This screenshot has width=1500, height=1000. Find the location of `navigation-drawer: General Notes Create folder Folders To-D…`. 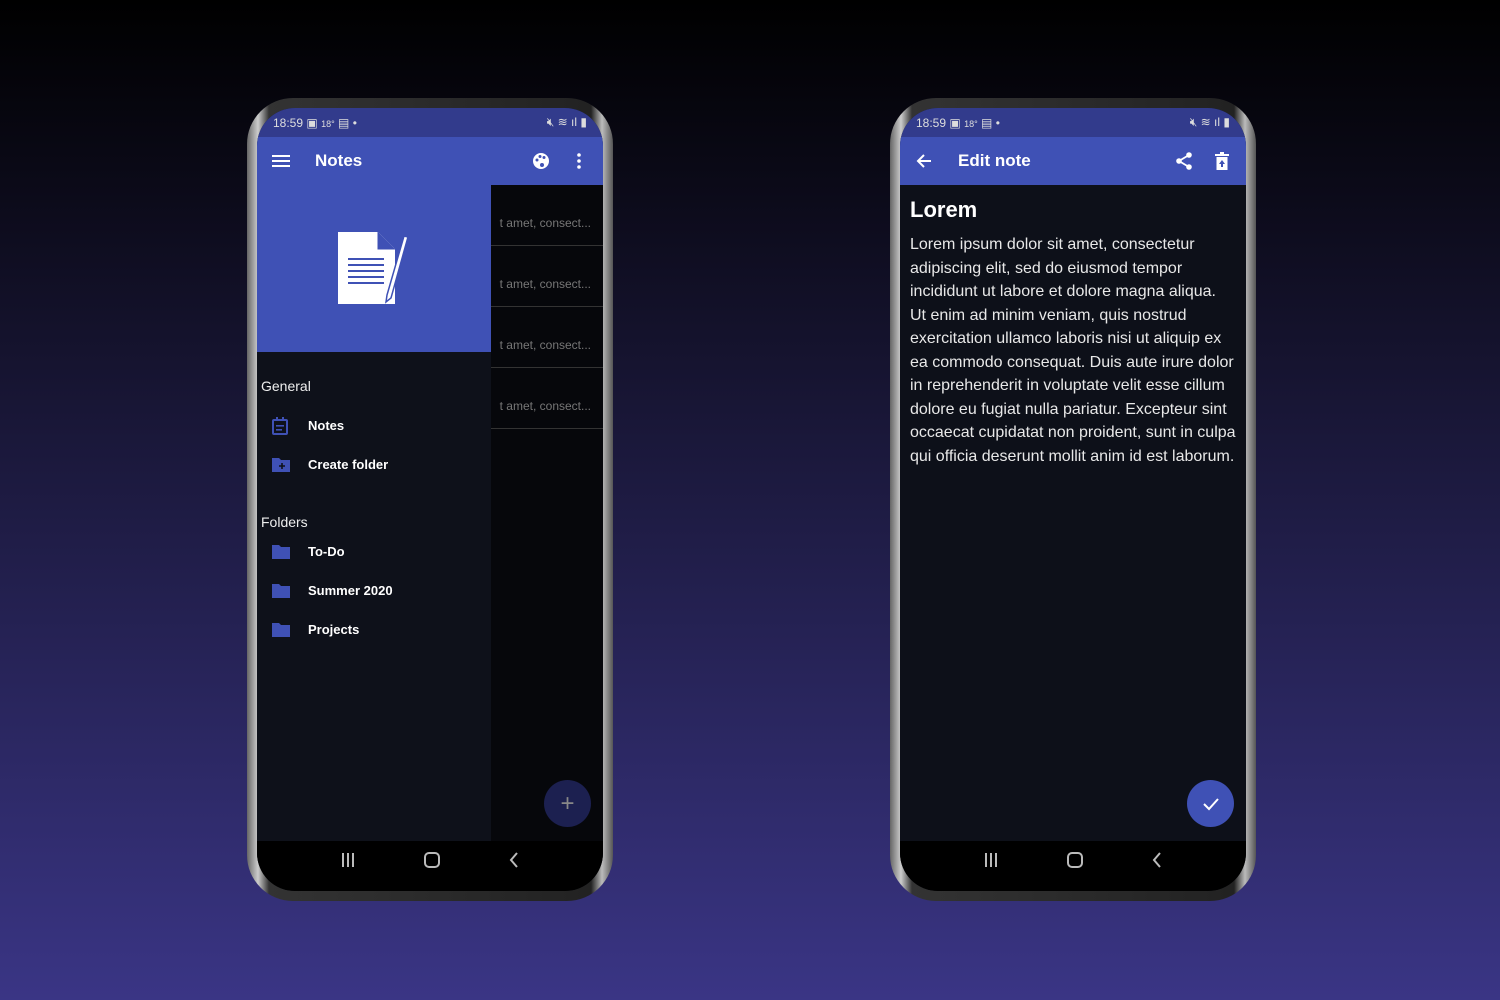

navigation-drawer: General Notes Create folder Folders To-D… is located at coordinates (374, 513).